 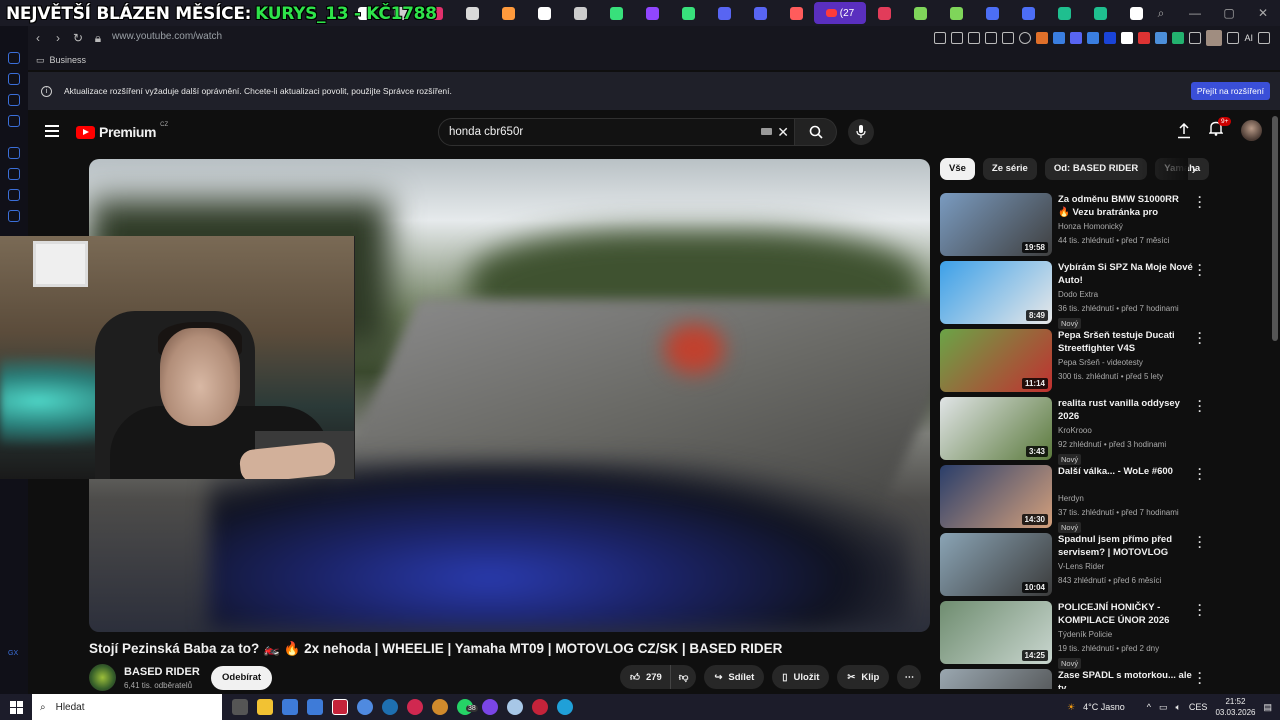 What do you see at coordinates (801, 677) in the screenshot?
I see `save-button: ▯ Uložit` at bounding box center [801, 677].